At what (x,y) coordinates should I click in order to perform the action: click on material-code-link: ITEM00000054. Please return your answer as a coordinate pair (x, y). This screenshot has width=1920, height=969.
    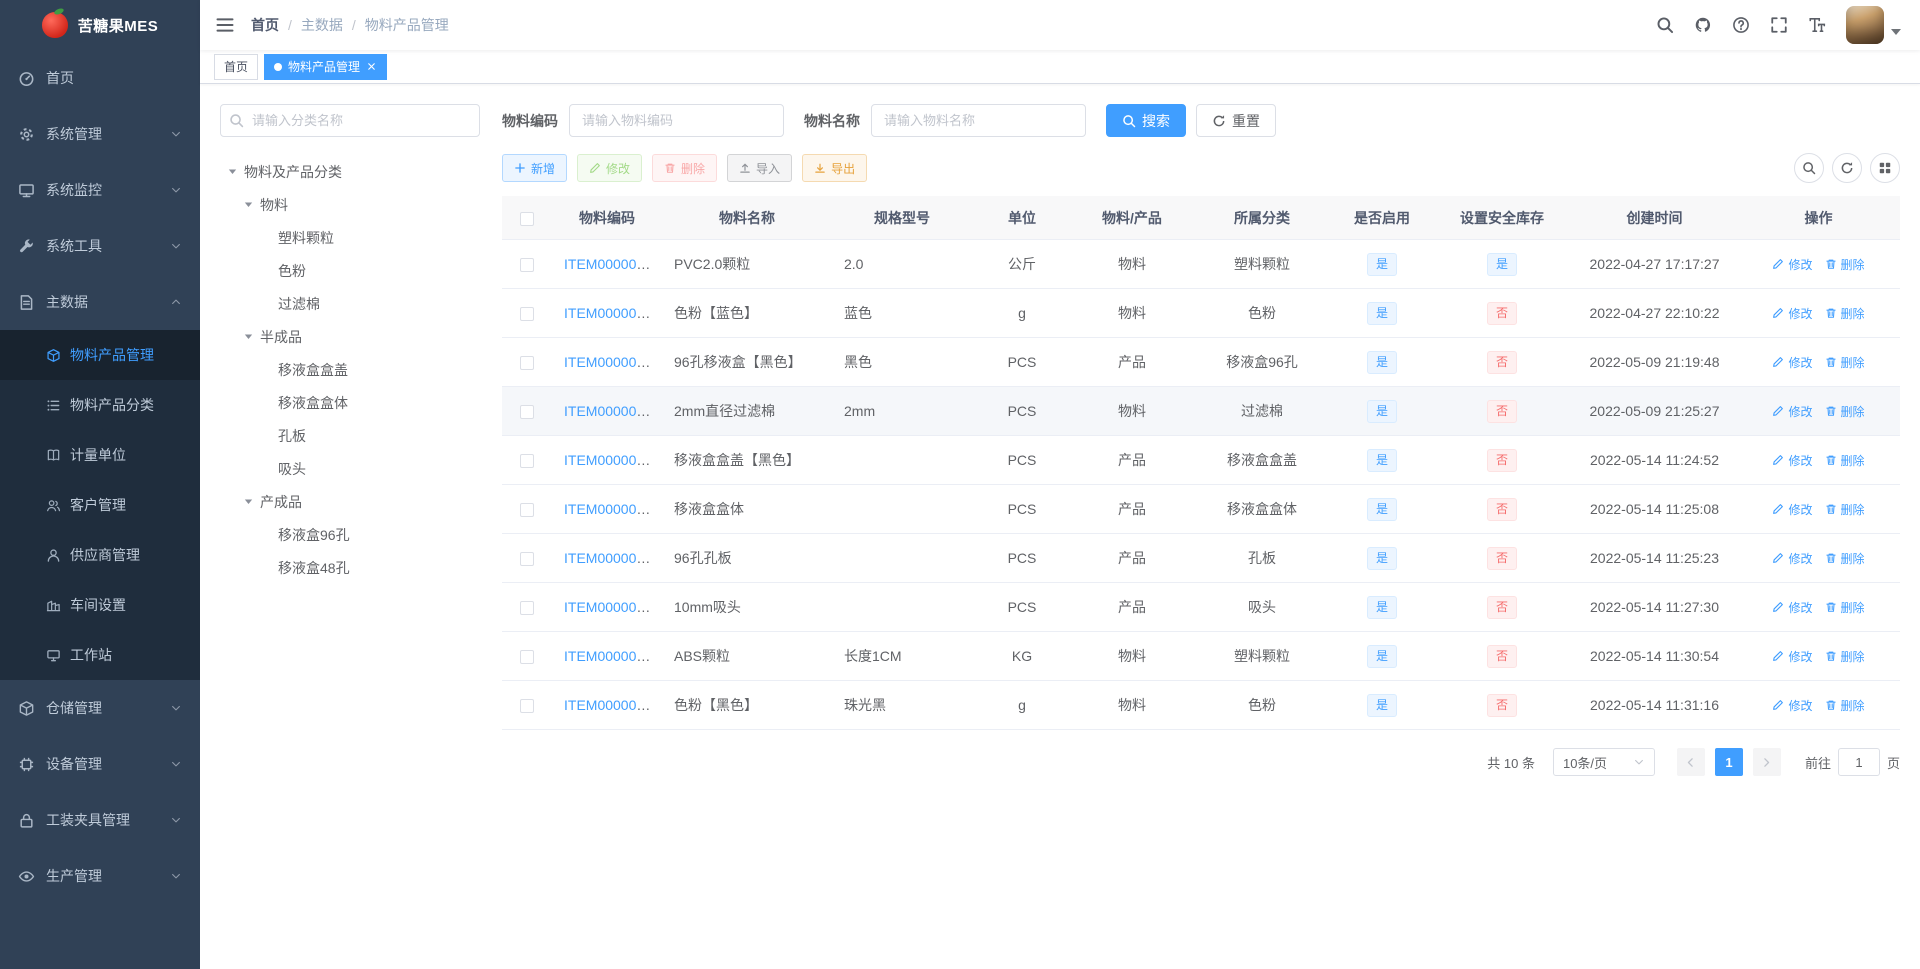
    Looking at the image, I should click on (612, 607).